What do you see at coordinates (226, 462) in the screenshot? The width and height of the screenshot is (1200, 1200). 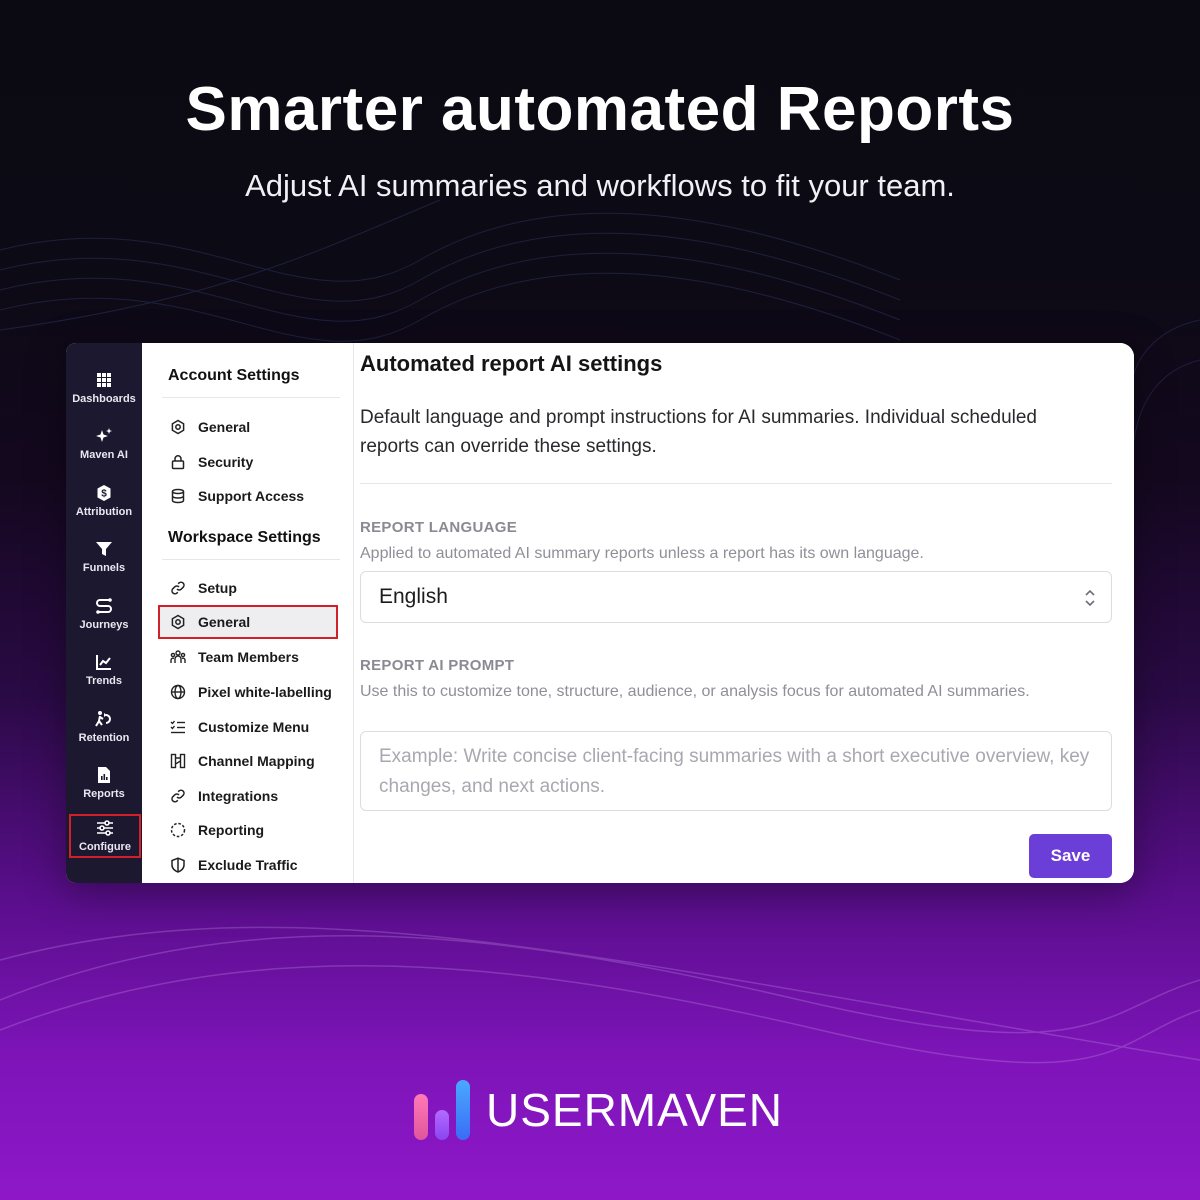 I see `nav-item-label: Security` at bounding box center [226, 462].